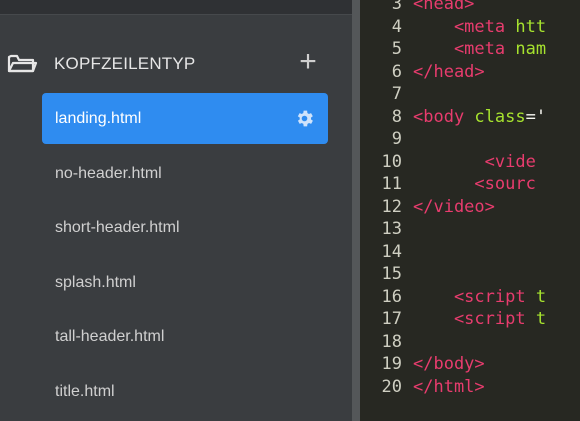 This screenshot has height=421, width=580. Describe the element at coordinates (304, 118) in the screenshot. I see `gear-icon` at that location.